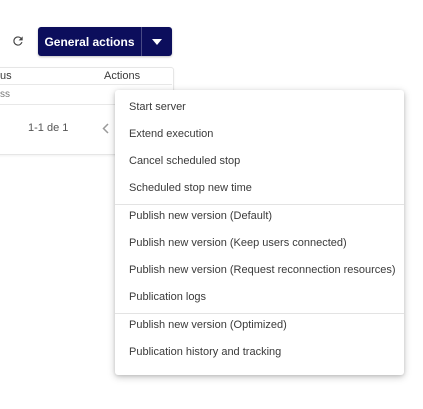 This screenshot has width=423, height=409. Describe the element at coordinates (122, 76) in the screenshot. I see `column-header-actions: Actions` at that location.